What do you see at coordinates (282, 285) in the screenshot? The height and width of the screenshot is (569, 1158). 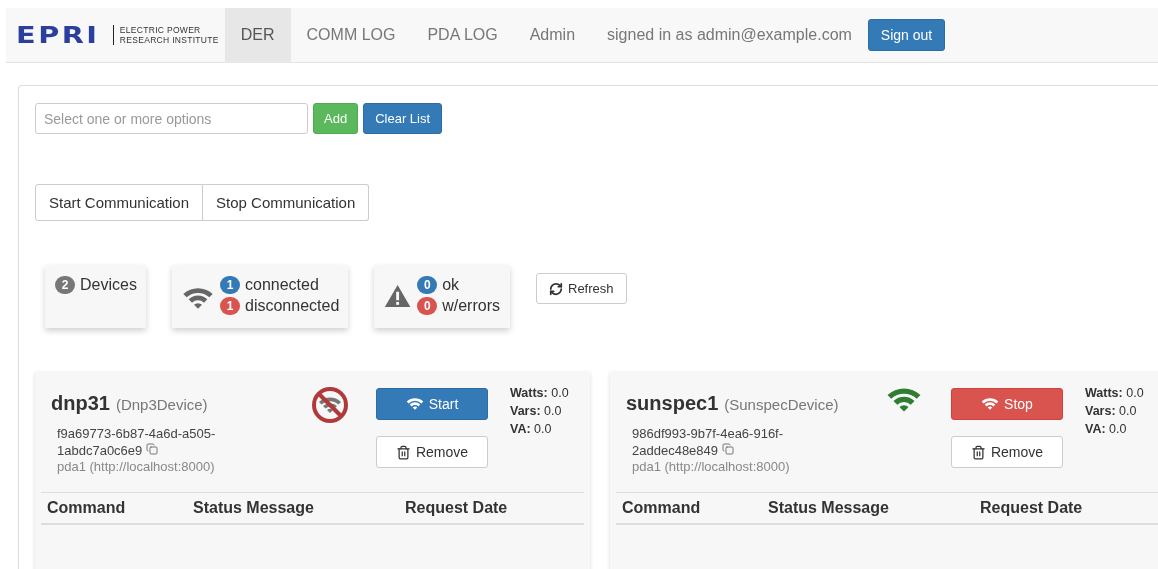 I see `connected-label: connected` at bounding box center [282, 285].